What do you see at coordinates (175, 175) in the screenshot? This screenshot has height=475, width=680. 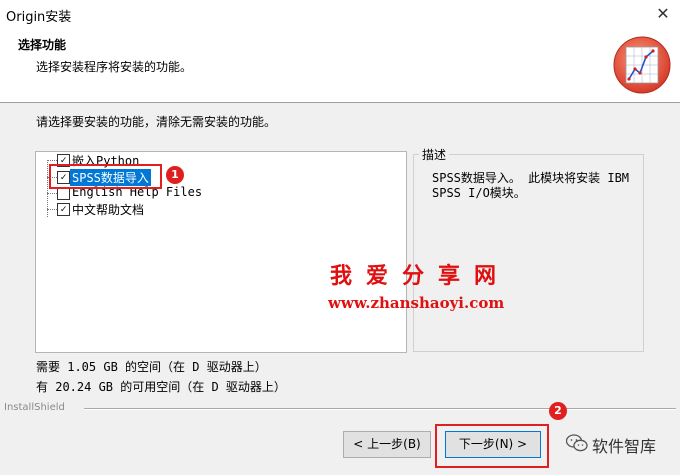 I see `step-badge-1: 1` at bounding box center [175, 175].